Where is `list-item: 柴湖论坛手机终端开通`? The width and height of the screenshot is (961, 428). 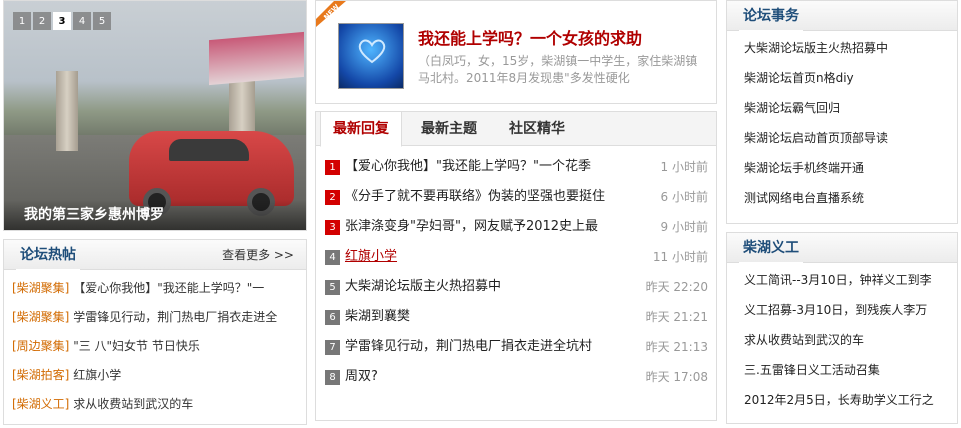
list-item: 柴湖论坛手机终端开通 is located at coordinates (842, 168).